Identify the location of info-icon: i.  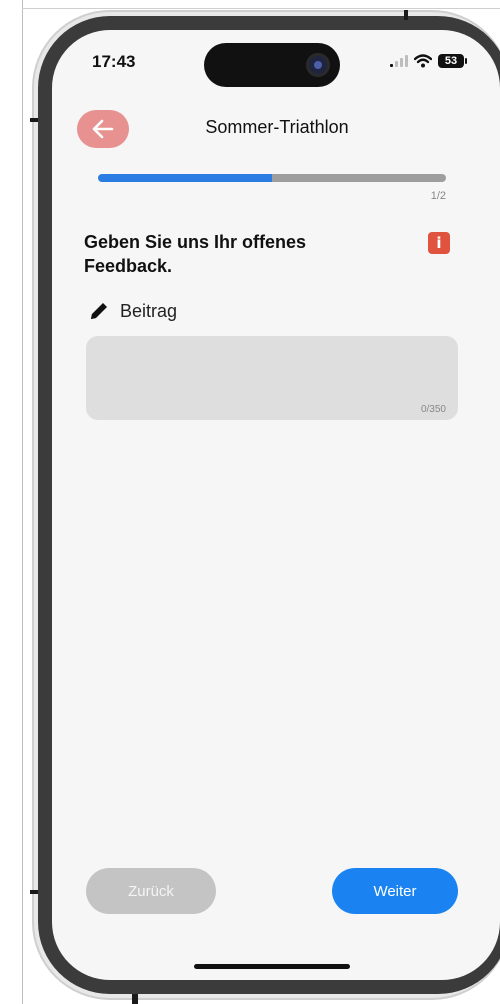
(439, 243).